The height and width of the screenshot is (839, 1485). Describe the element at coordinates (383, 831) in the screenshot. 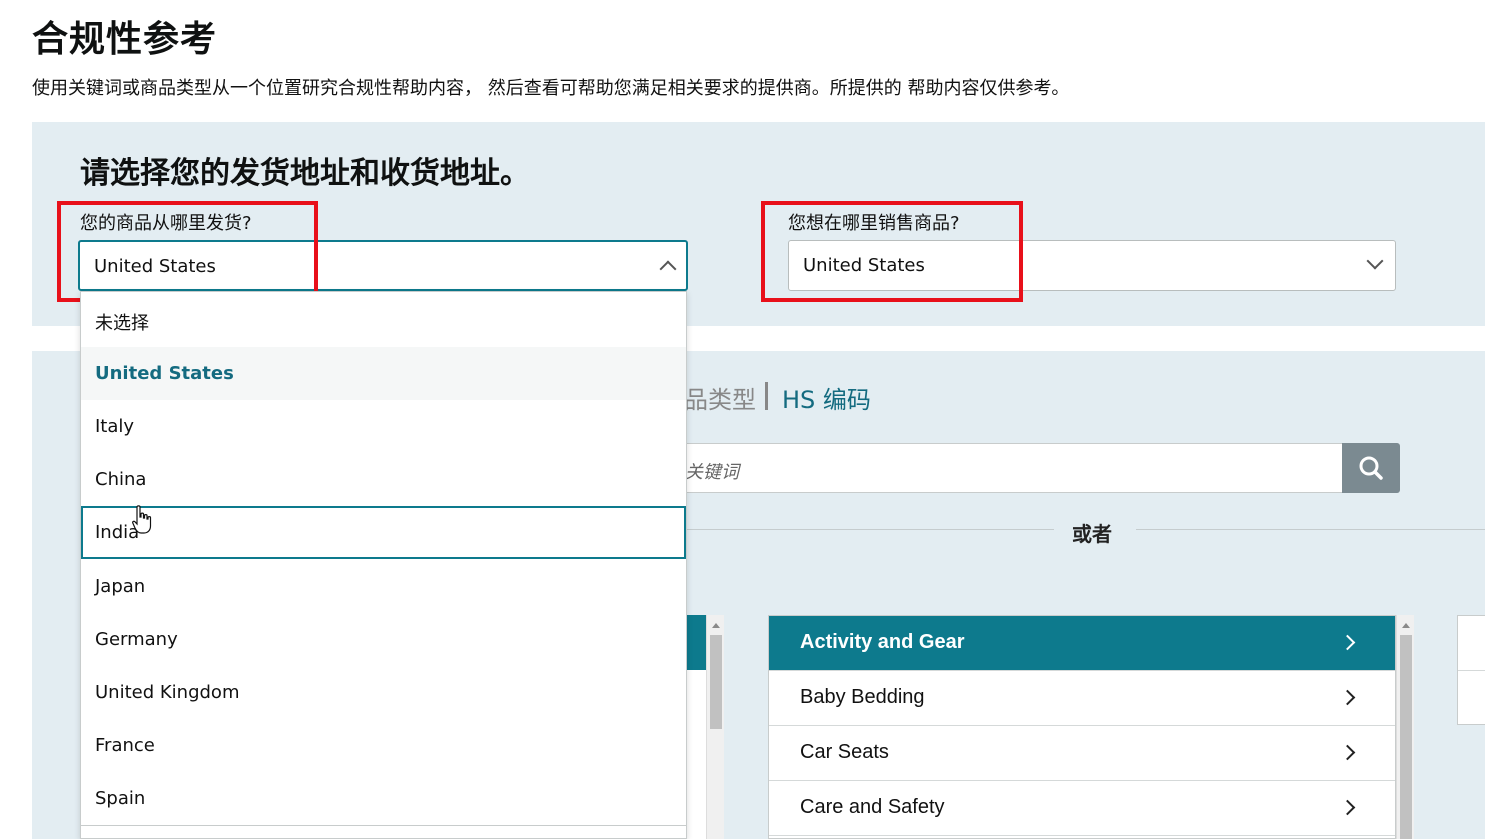

I see `dropdown-bottom-edge` at that location.